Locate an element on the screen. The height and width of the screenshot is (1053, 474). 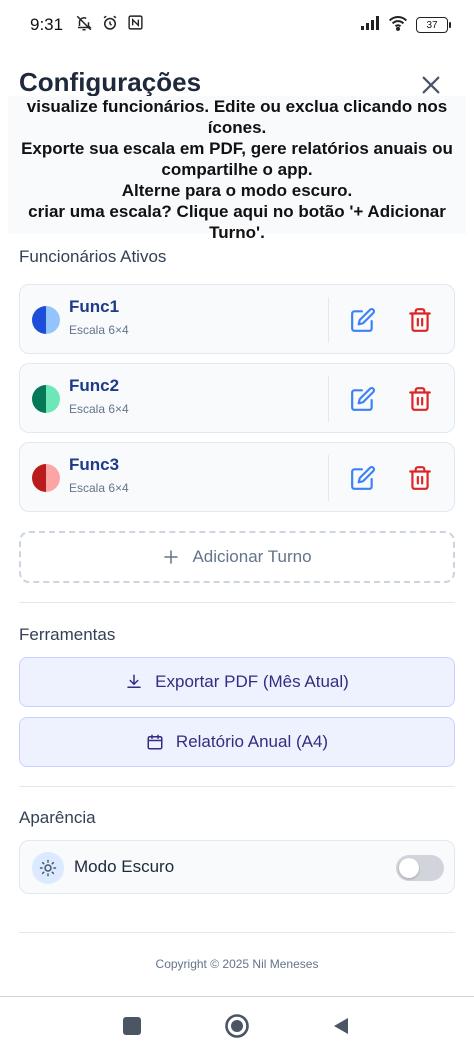
back-triangle-icon is located at coordinates (341, 1026).